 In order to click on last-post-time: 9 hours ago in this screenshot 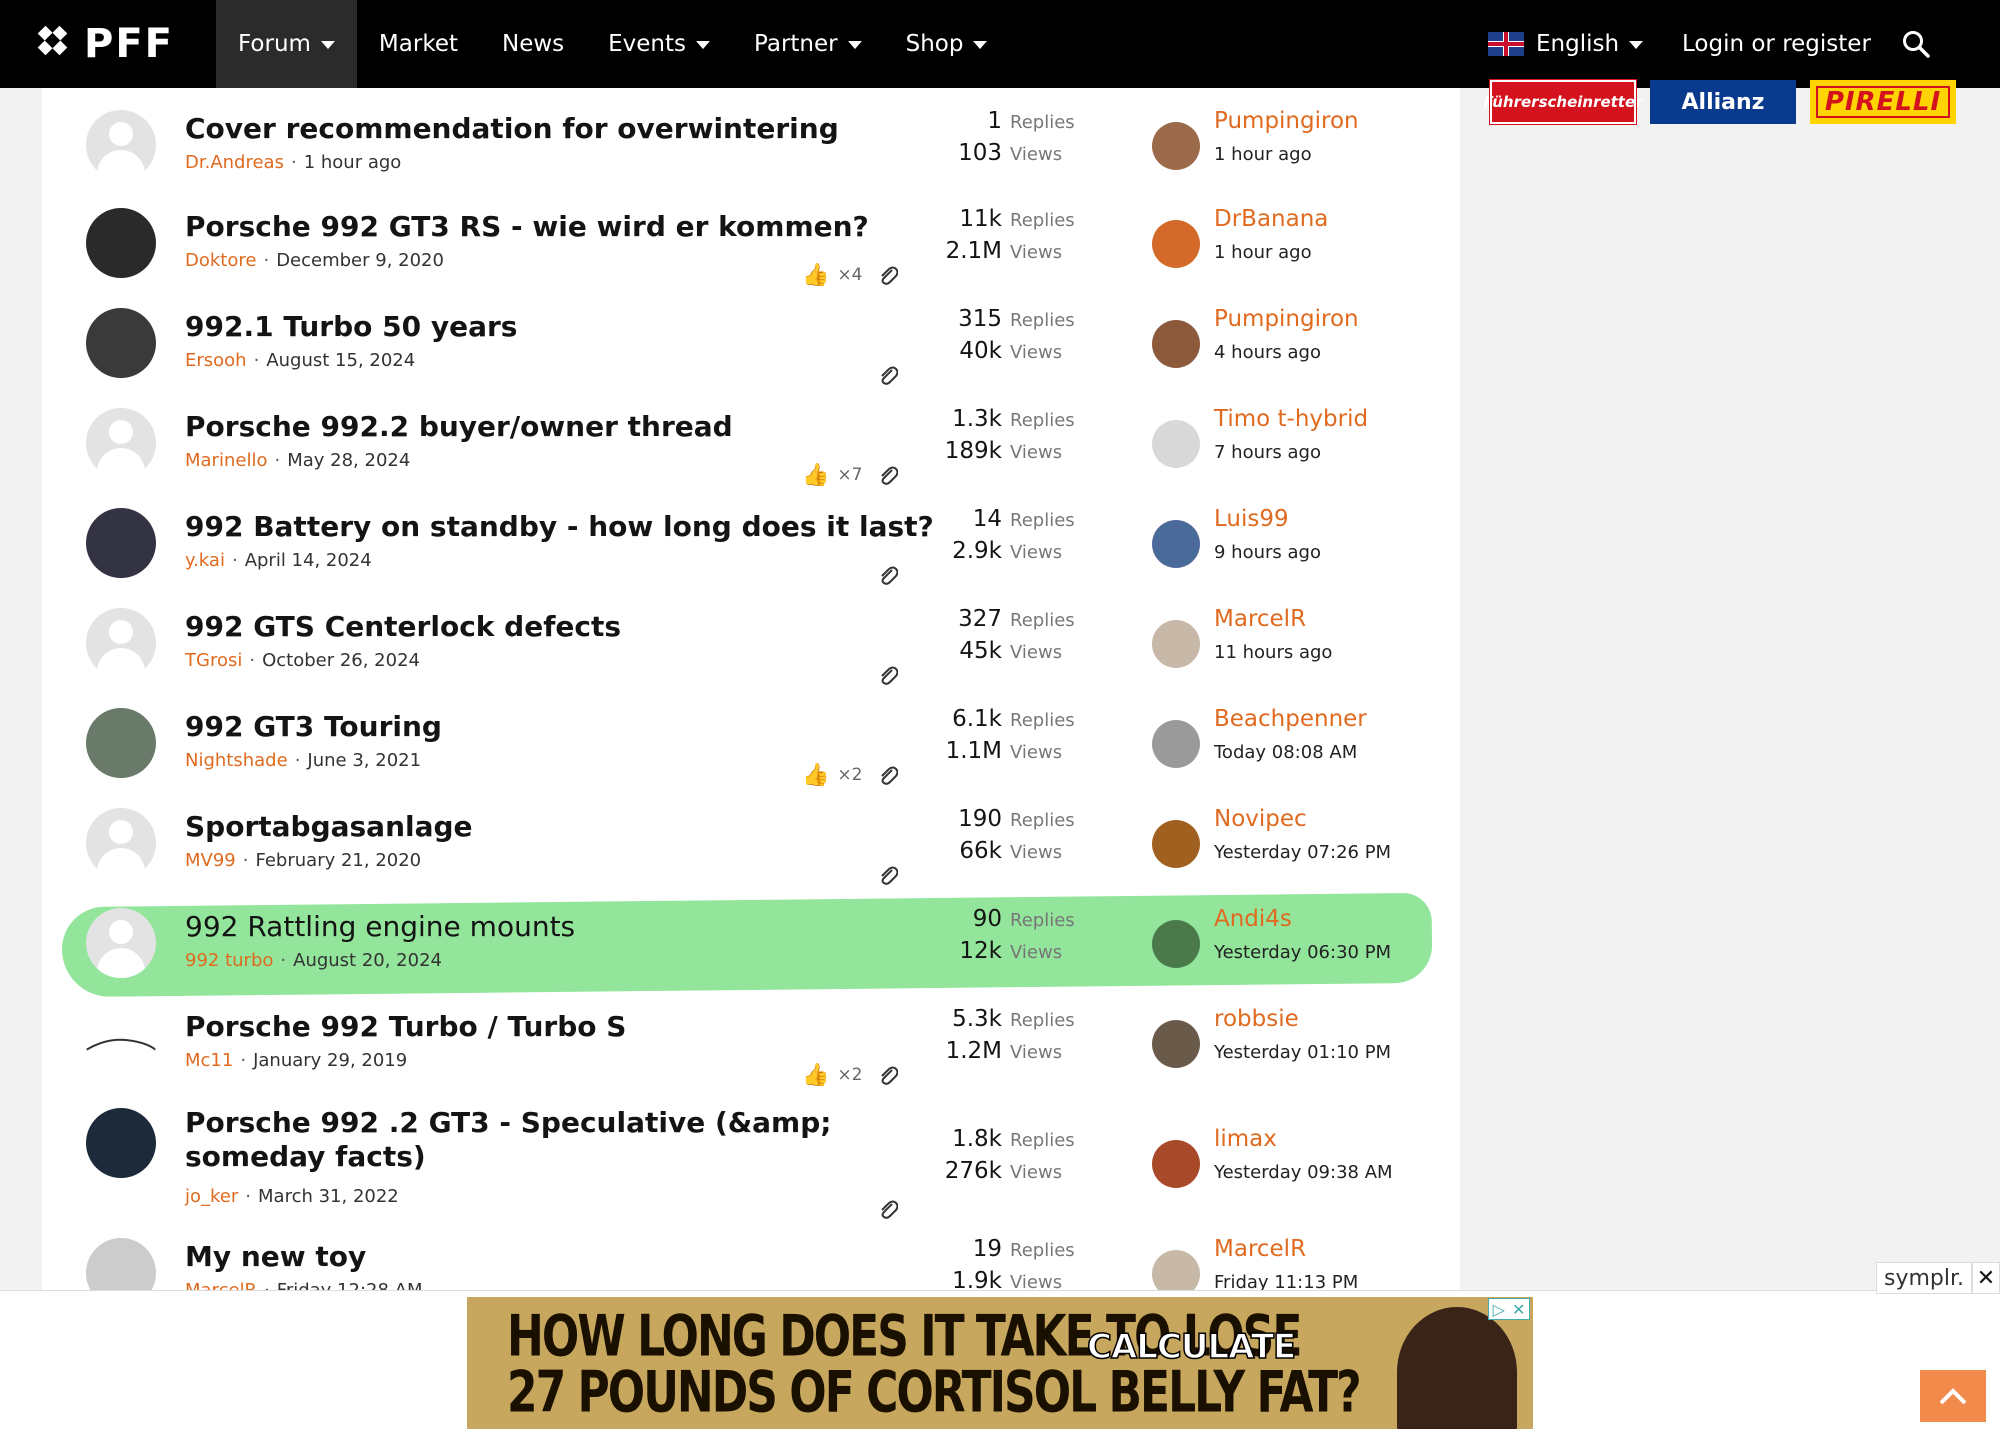, I will do `click(1267, 552)`.